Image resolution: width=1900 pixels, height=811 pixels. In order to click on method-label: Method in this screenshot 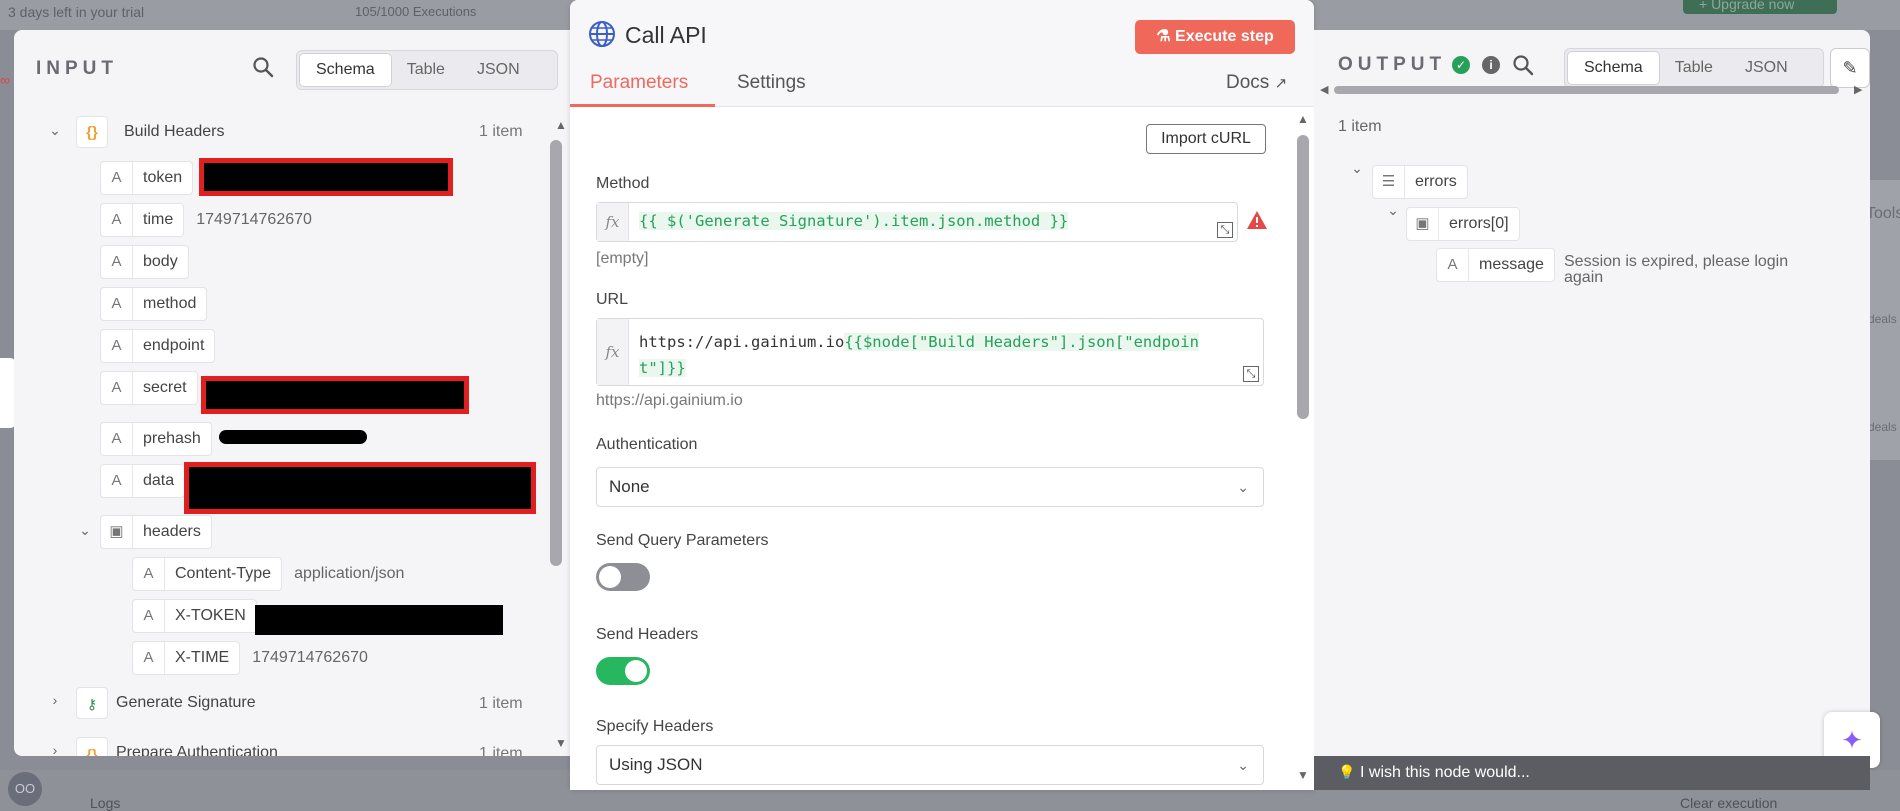, I will do `click(623, 183)`.